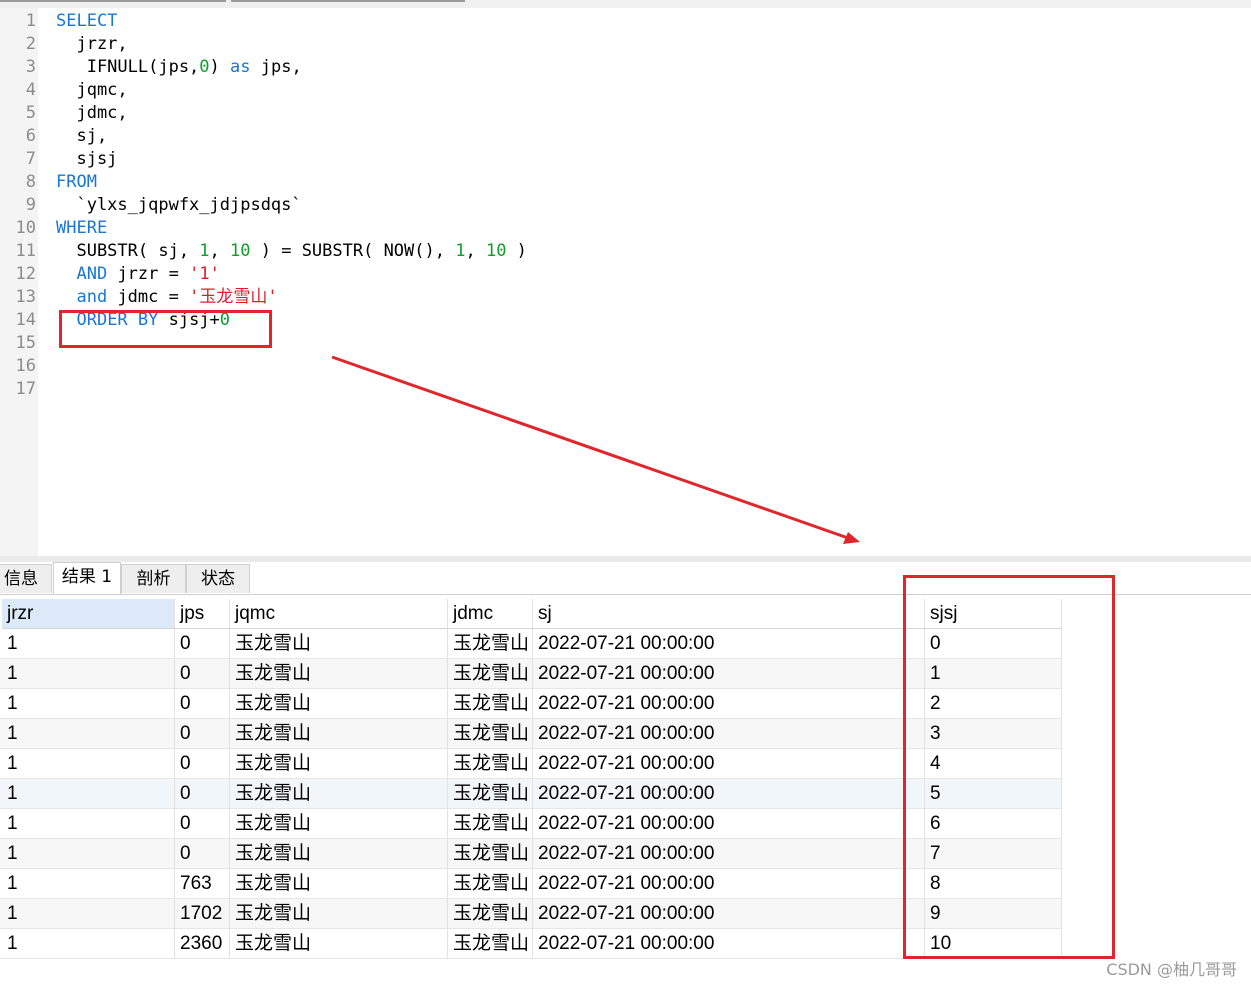 This screenshot has width=1251, height=986. I want to click on watermark: CSDN @柚几哥哥, so click(1171, 969).